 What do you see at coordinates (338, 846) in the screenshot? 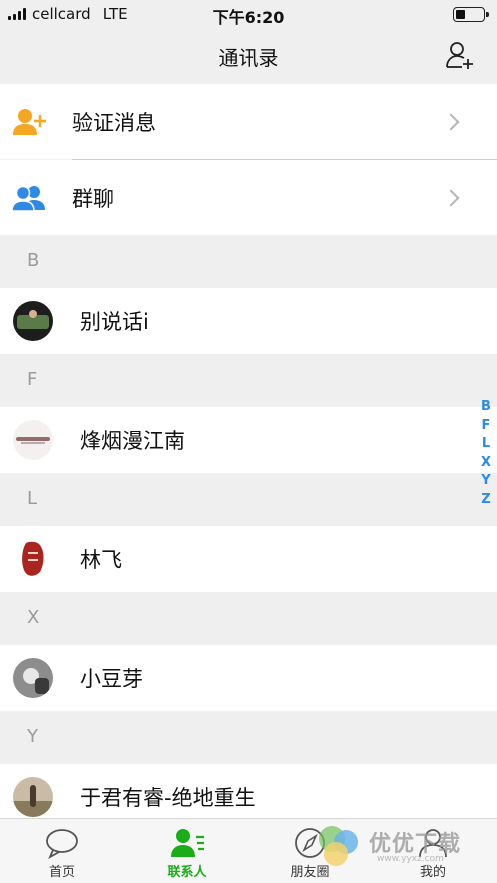
I see `watermark-logo-icon` at bounding box center [338, 846].